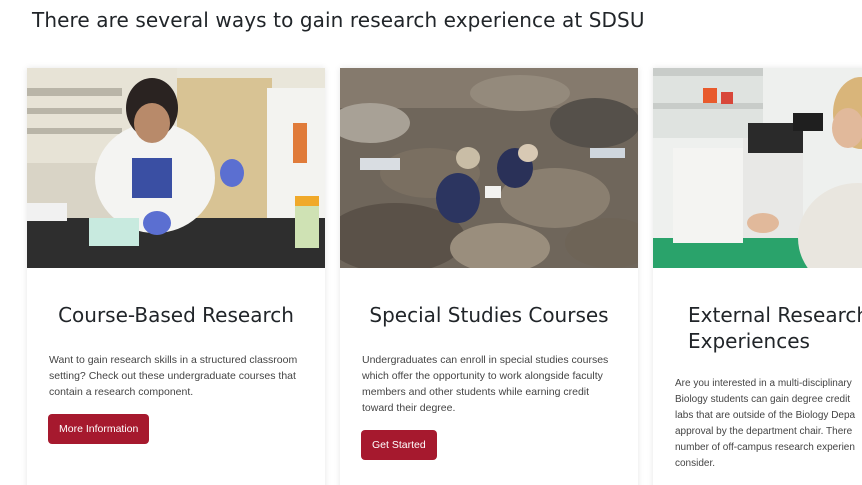 The image size is (862, 485). What do you see at coordinates (765, 447) in the screenshot?
I see `card-text-line: number of off-campus research experien` at bounding box center [765, 447].